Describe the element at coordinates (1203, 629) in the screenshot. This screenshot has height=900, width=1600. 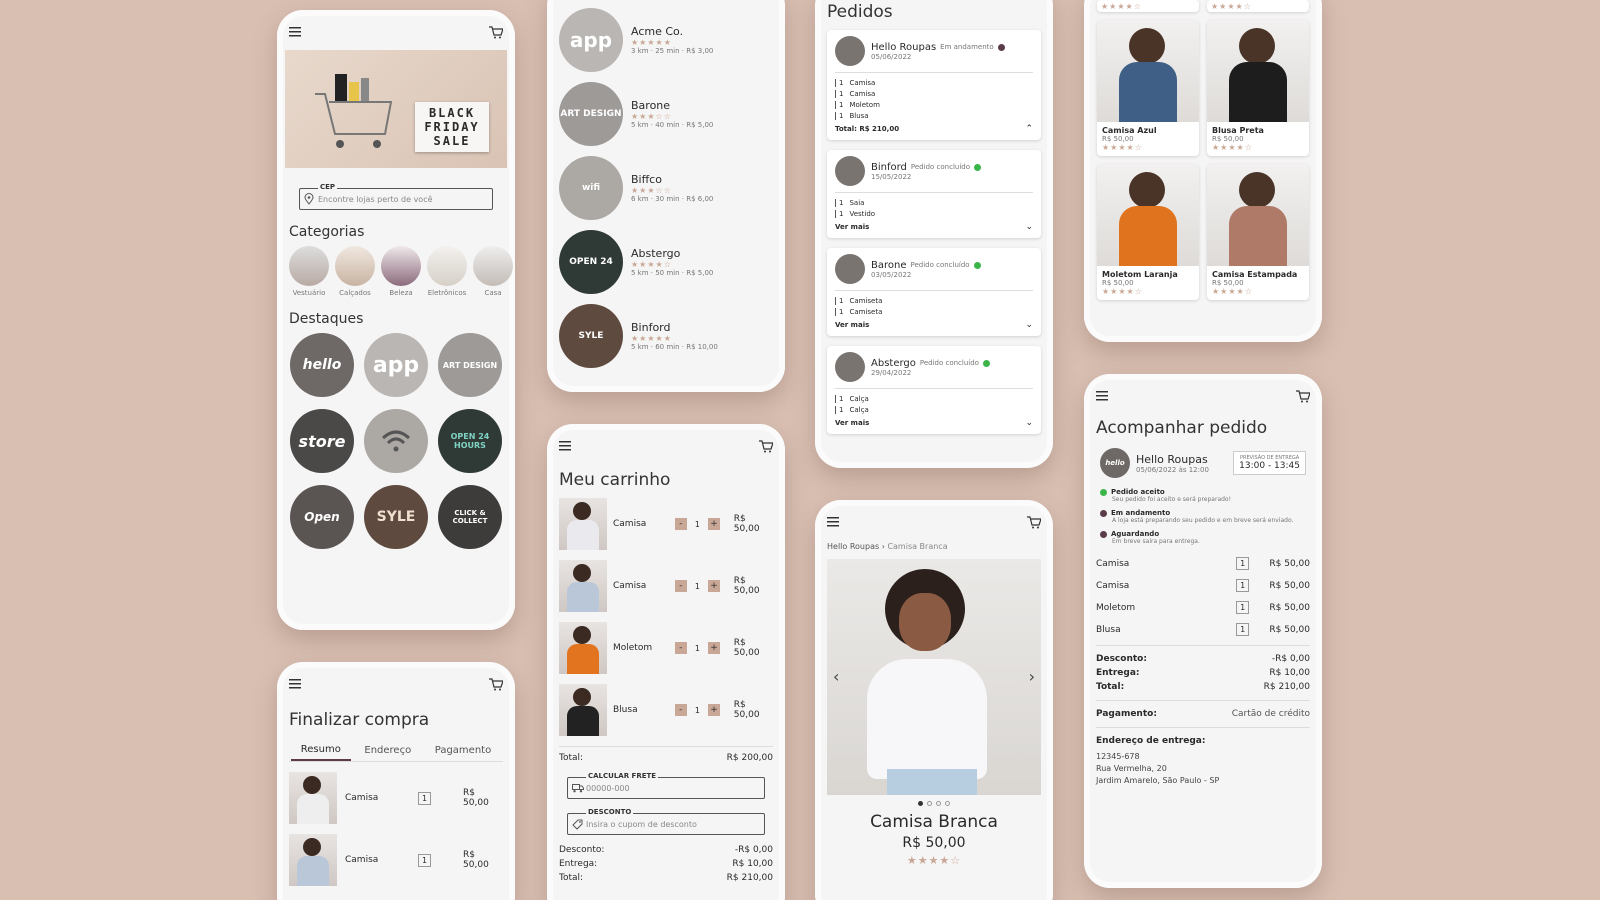
I see `tracking-item: Blusa 1 R$ 50,00` at that location.